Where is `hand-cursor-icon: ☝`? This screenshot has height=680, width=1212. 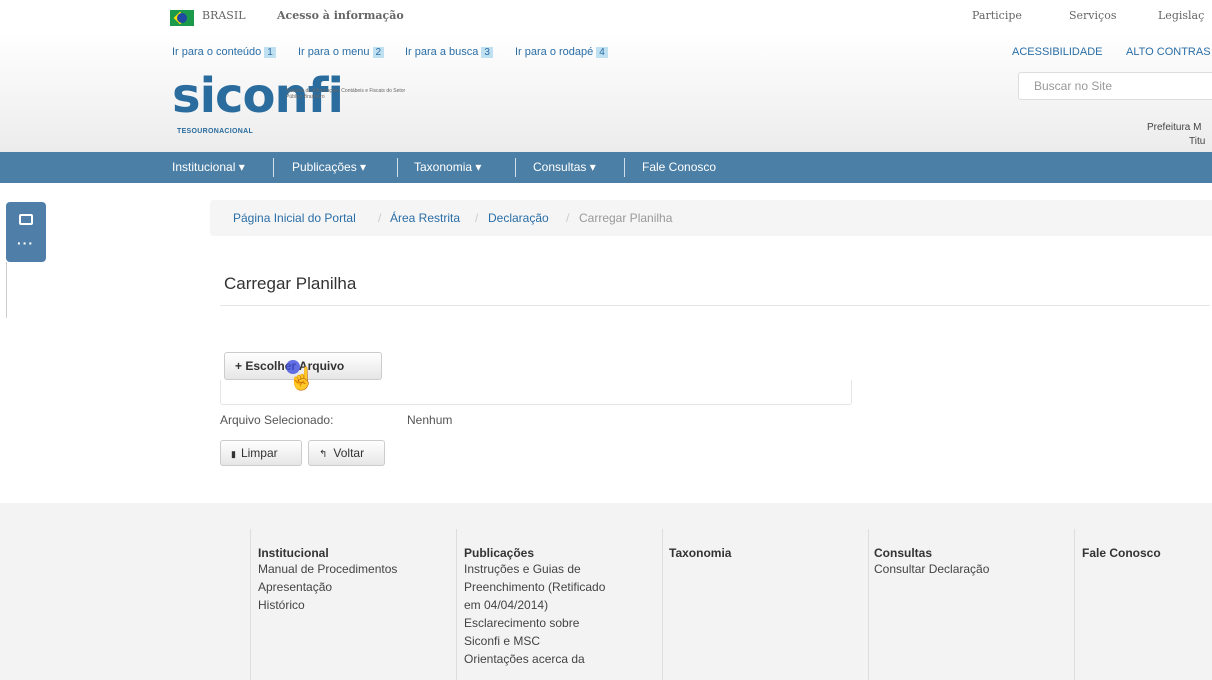
hand-cursor-icon: ☝ is located at coordinates (302, 378).